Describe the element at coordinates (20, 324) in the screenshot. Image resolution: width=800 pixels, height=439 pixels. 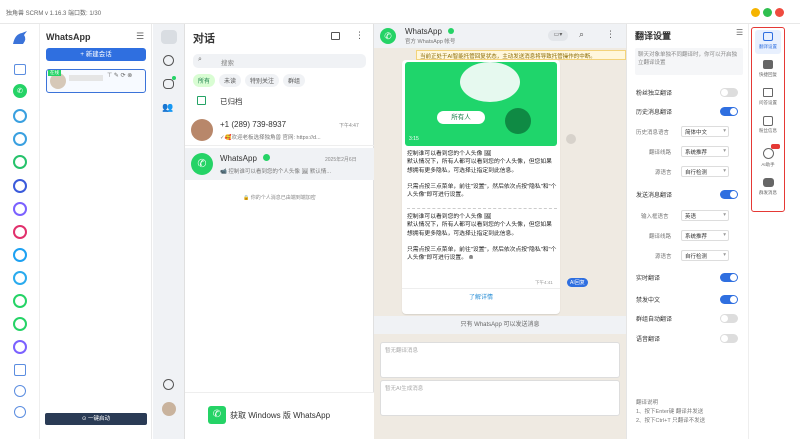
I see `more-channel-icon` at that location.